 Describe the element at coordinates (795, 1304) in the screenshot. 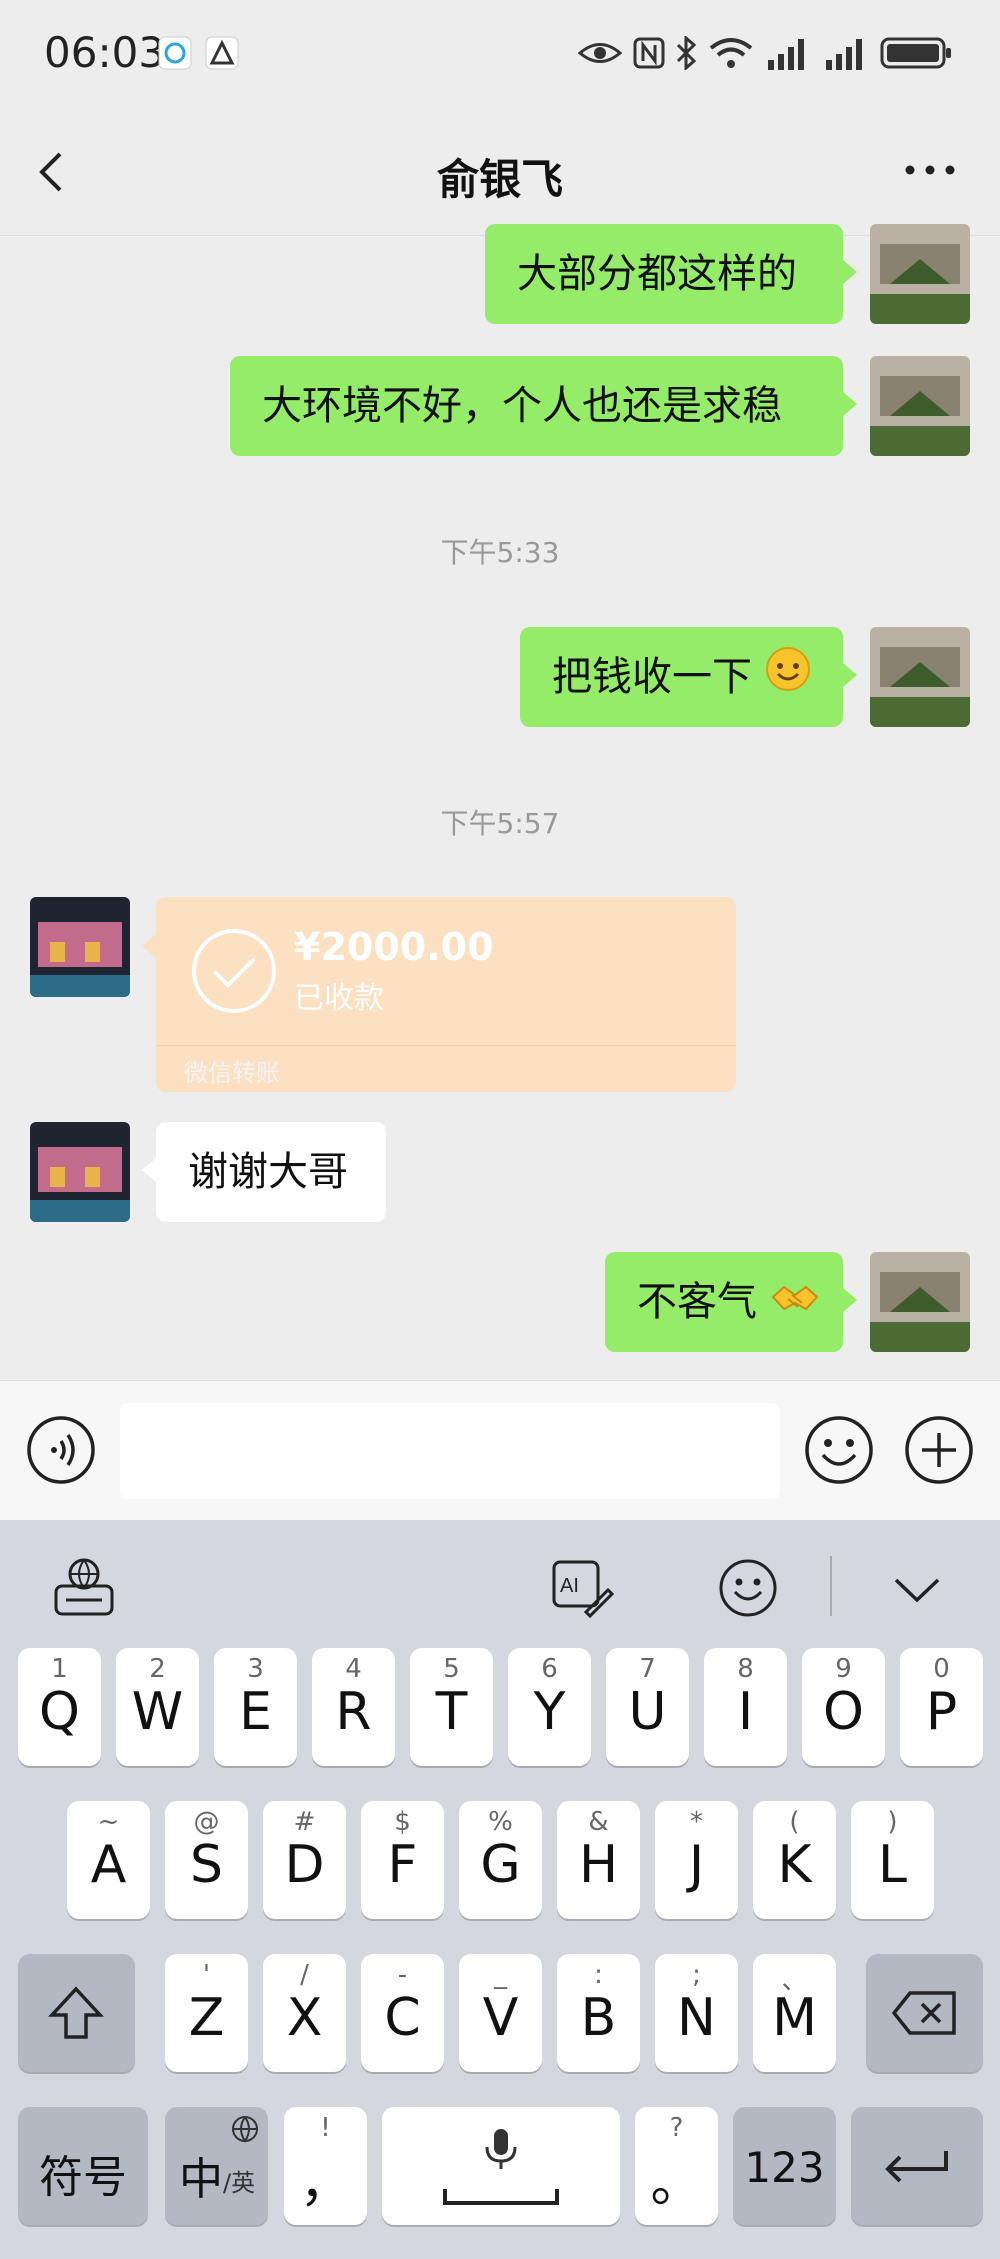

I see `handshake-emoji-icon` at that location.